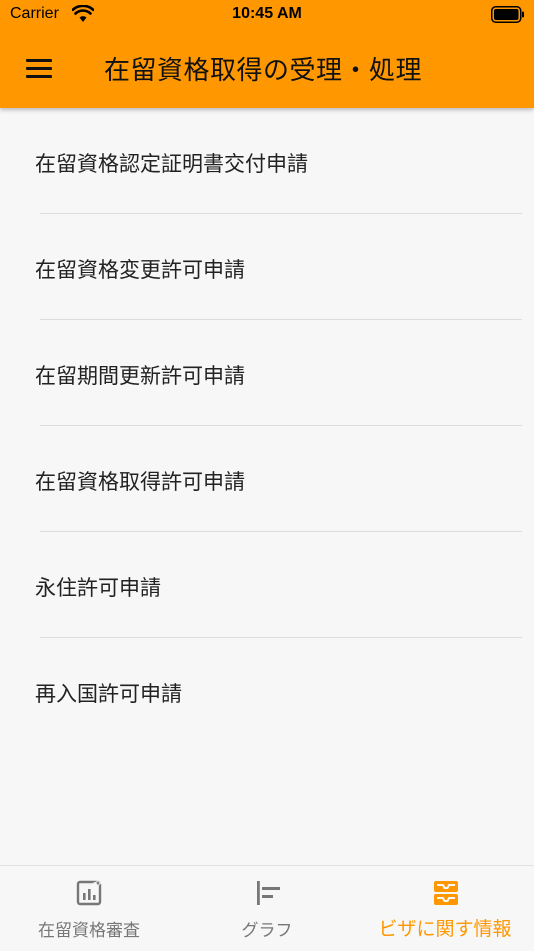 This screenshot has height=951, width=534. I want to click on tab-visa-review: 在留資格審査, so click(89, 908).